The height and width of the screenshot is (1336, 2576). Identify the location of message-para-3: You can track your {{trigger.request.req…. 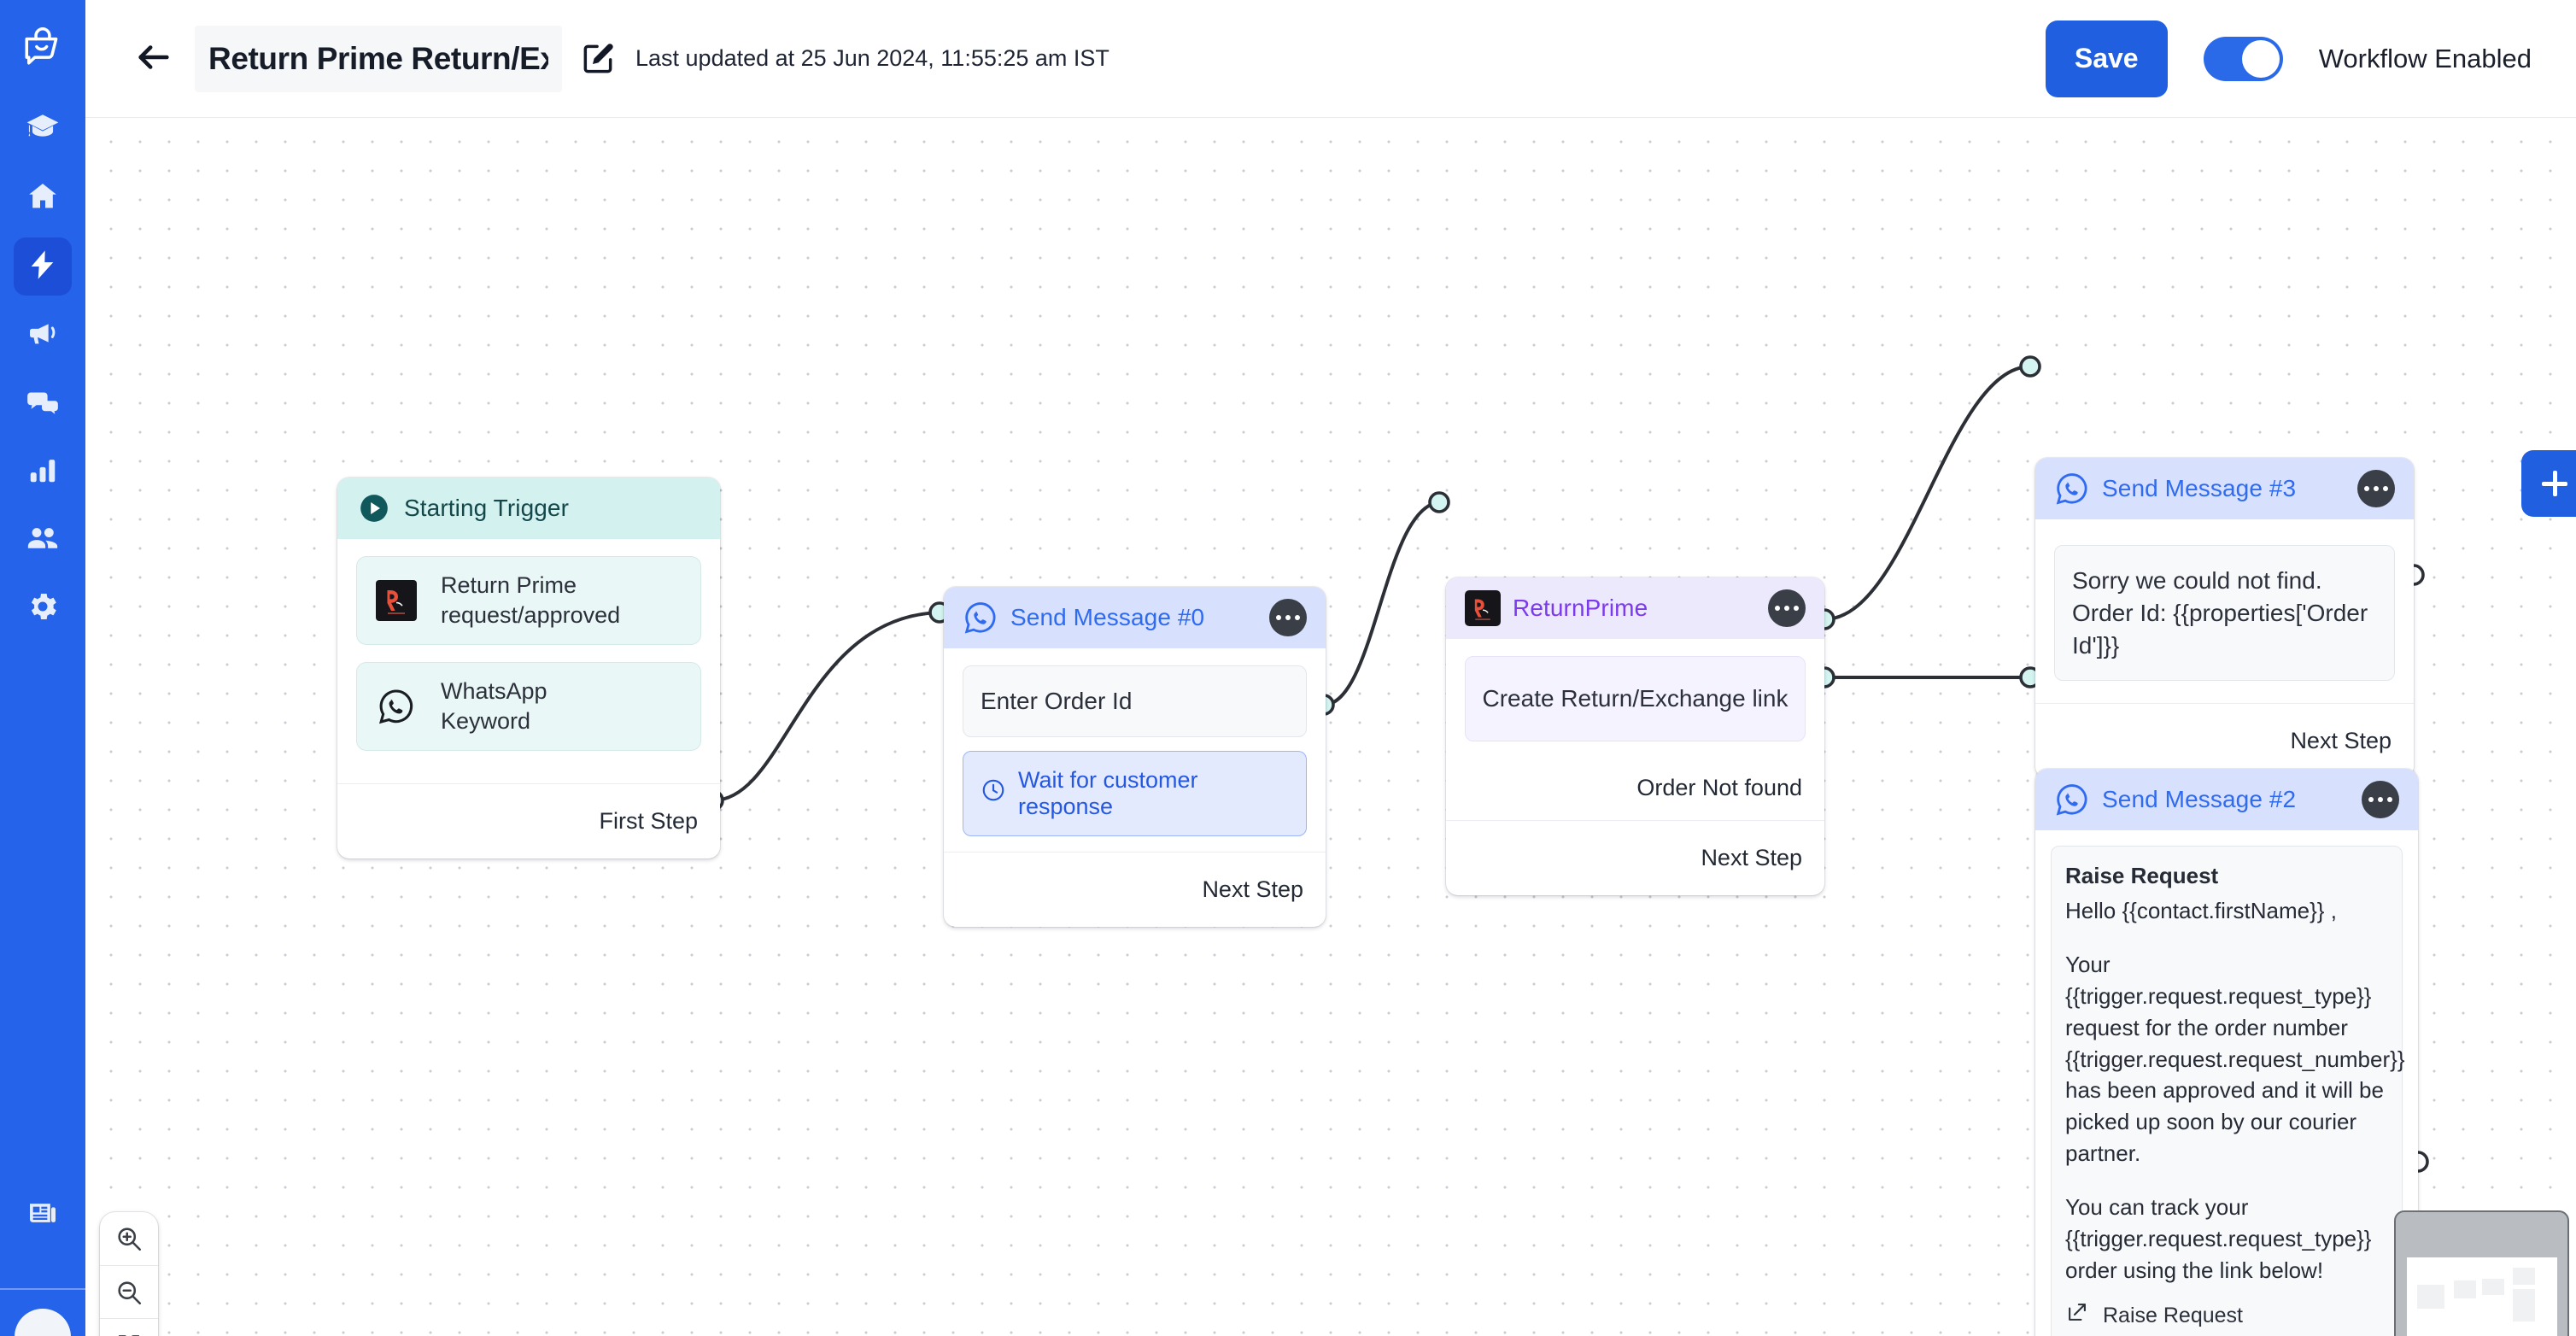
(2218, 1238).